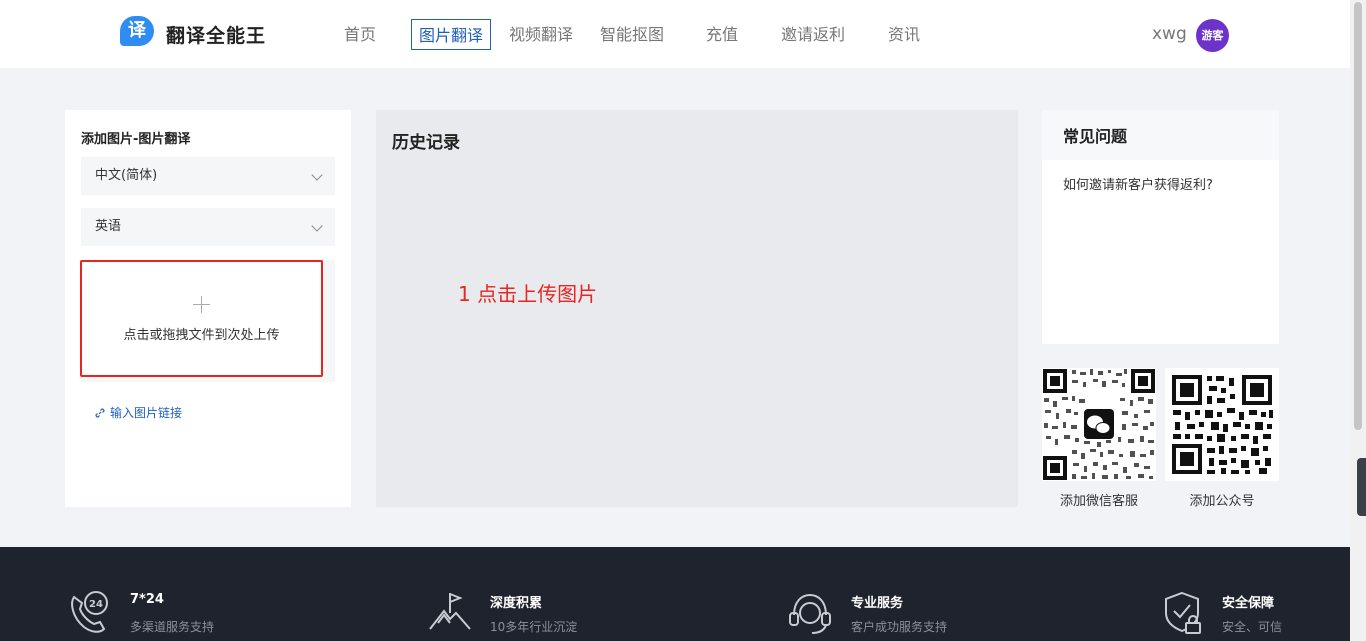 This screenshot has height=641, width=1366. I want to click on user-name: xwg, so click(1169, 34).